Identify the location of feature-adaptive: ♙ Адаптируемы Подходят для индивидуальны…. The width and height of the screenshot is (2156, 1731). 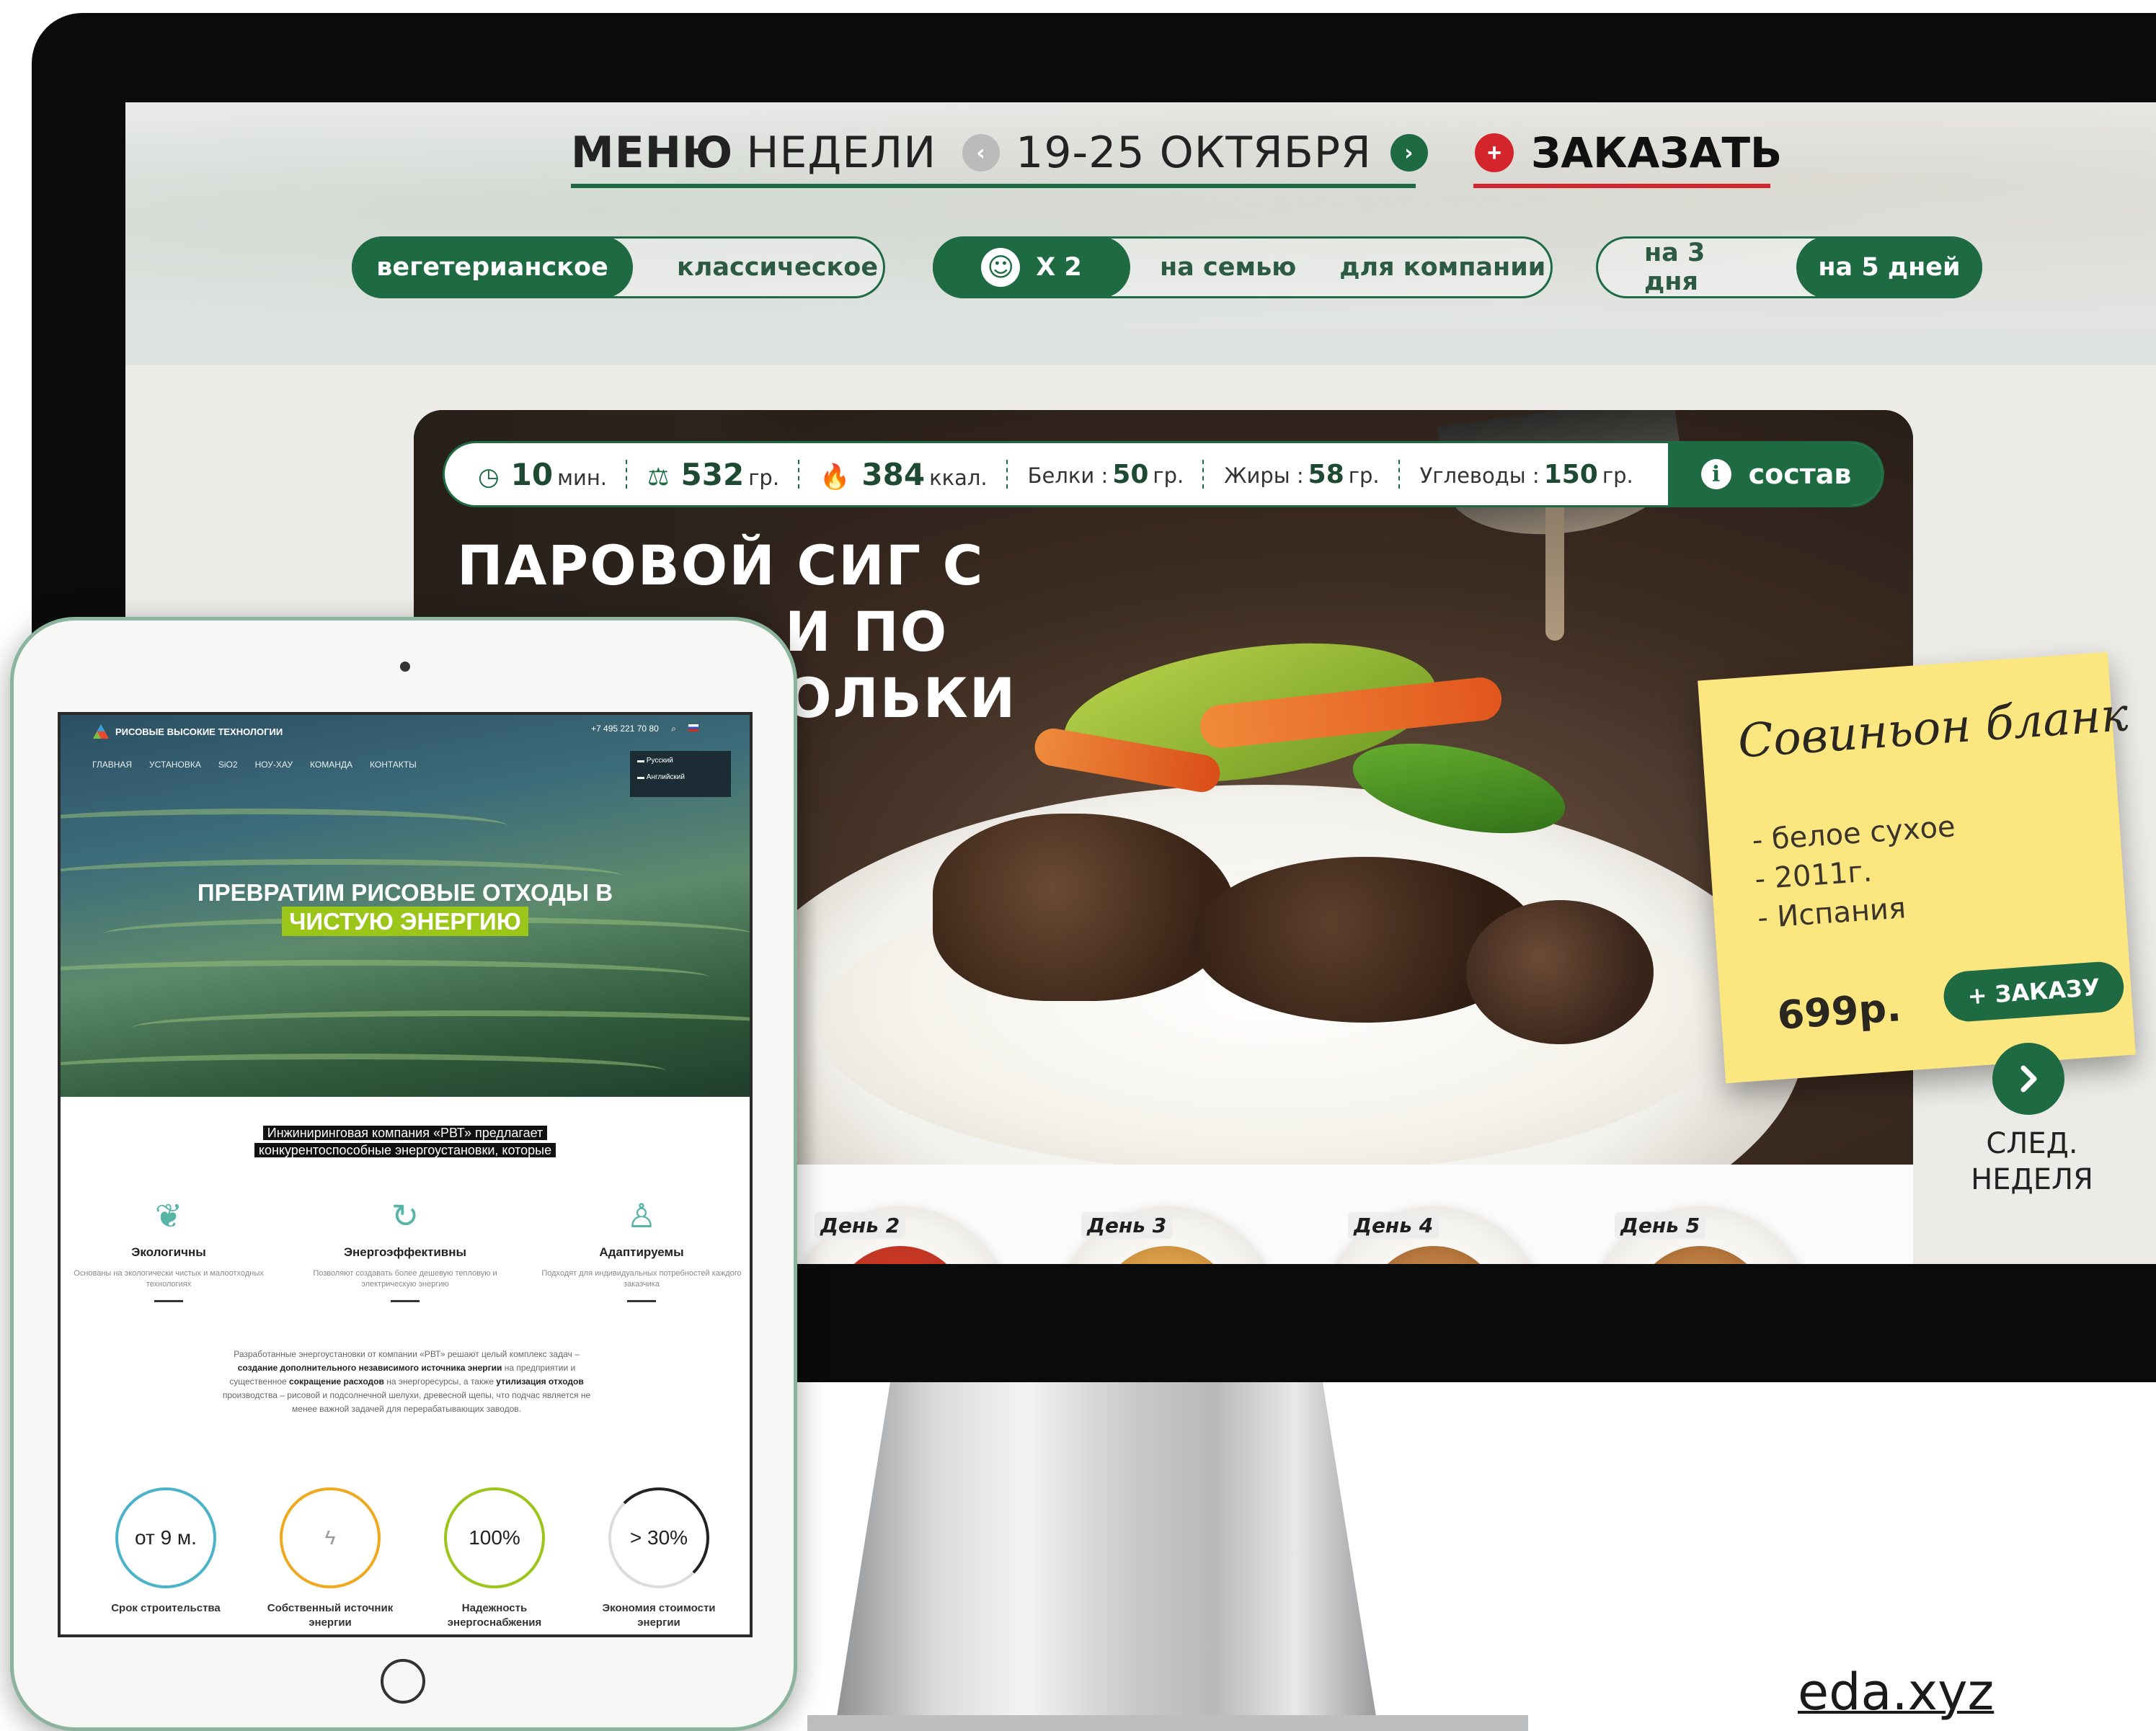
(641, 1249).